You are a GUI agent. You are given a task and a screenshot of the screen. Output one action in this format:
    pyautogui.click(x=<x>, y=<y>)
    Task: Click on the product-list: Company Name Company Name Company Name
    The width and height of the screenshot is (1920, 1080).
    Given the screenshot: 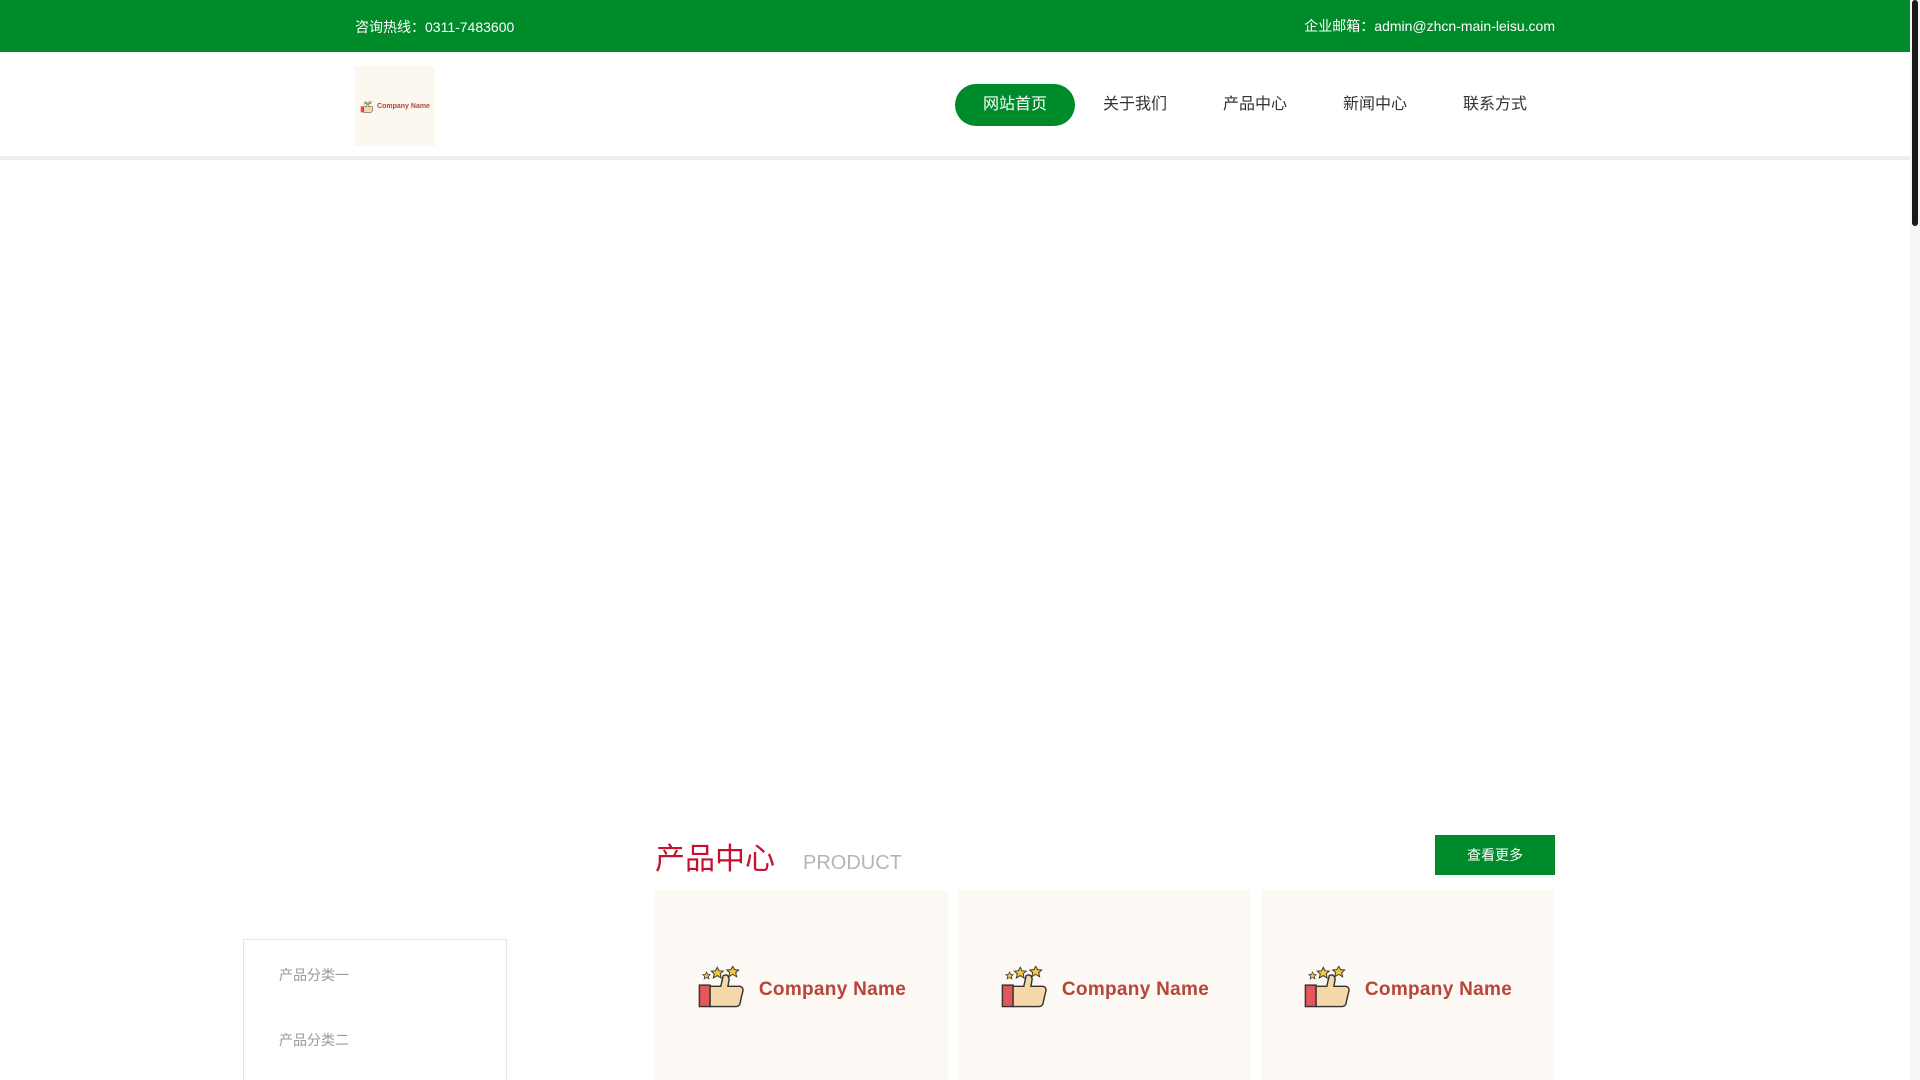 What is the action you would take?
    pyautogui.click(x=1104, y=985)
    